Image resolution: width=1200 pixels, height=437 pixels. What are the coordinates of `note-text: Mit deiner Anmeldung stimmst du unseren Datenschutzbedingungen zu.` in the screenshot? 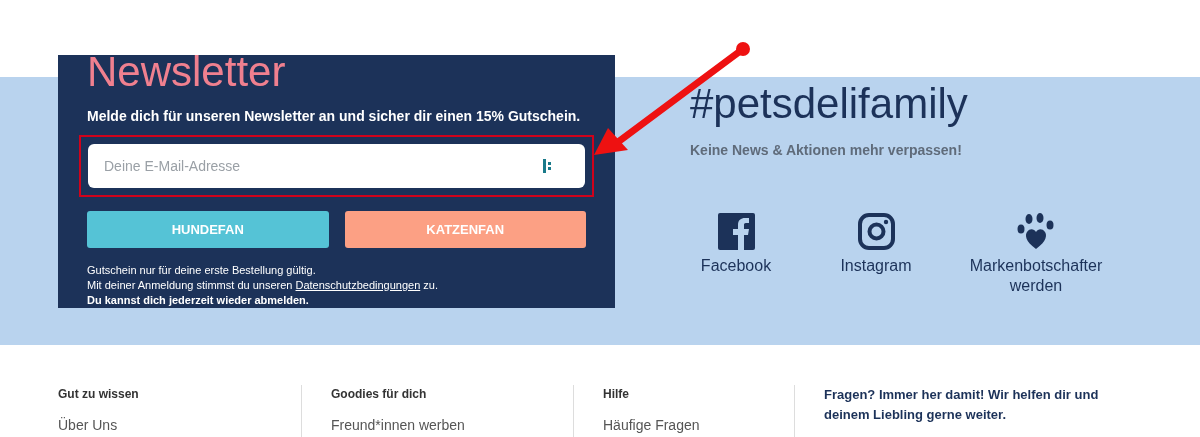 It's located at (263, 285).